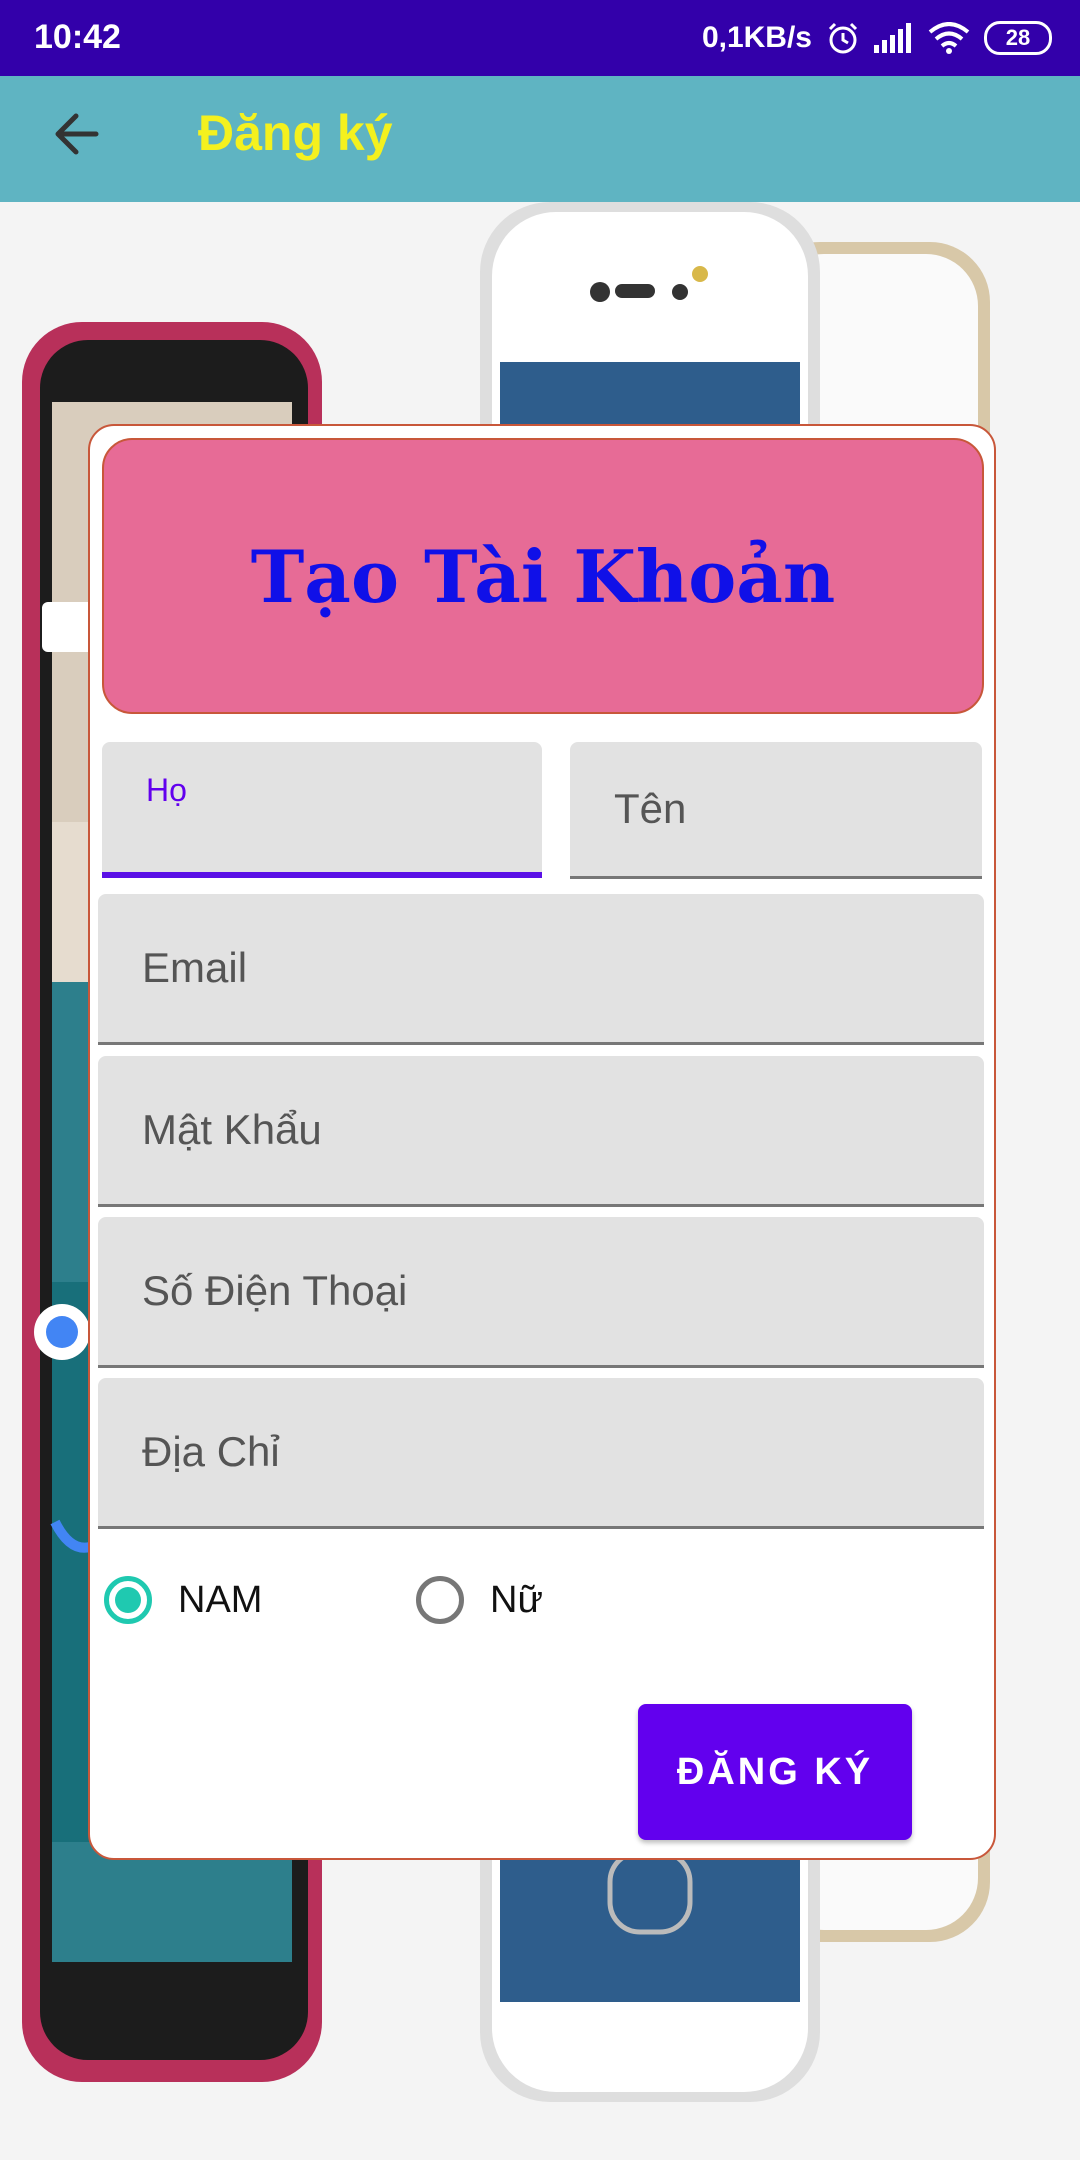  What do you see at coordinates (949, 38) in the screenshot?
I see `wifi-icon` at bounding box center [949, 38].